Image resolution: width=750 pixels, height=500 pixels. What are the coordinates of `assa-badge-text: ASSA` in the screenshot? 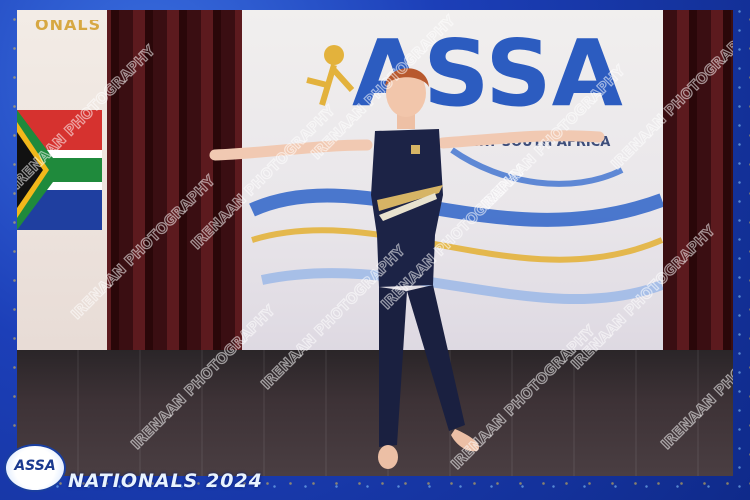 It's located at (35, 466).